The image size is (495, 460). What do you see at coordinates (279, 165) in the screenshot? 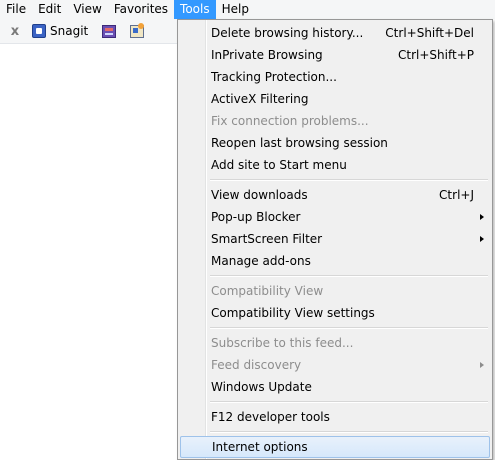
I see `menu-item-label: Add site to Start menu` at bounding box center [279, 165].